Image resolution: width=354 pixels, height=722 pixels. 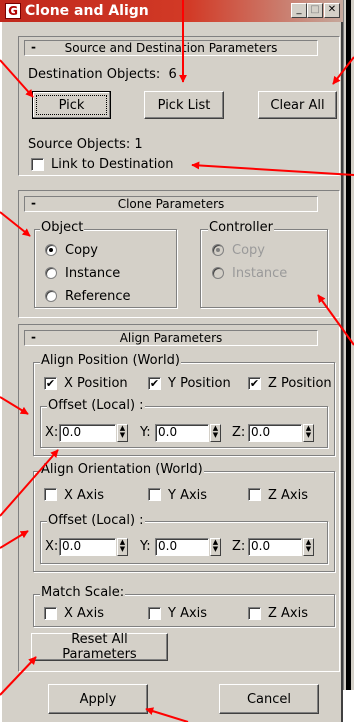 I want to click on radio-controller-instance, so click(x=218, y=273).